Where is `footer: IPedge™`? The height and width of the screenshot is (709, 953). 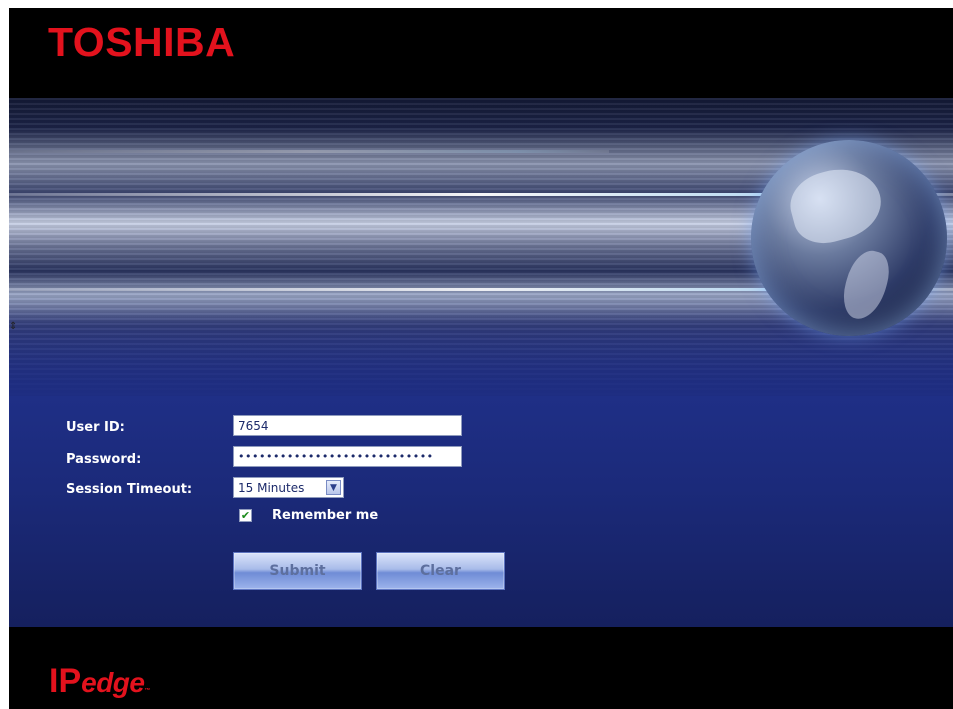 footer: IPedge™ is located at coordinates (481, 668).